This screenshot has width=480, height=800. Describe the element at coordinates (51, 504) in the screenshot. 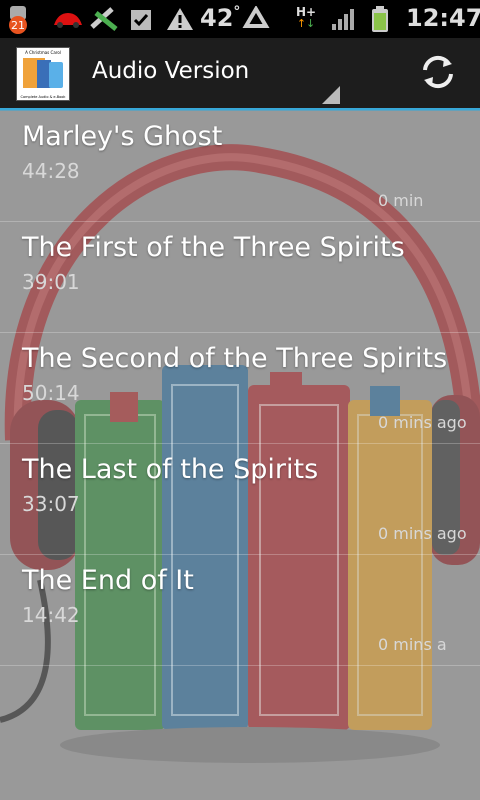

I see `track-duration: 33:07` at that location.